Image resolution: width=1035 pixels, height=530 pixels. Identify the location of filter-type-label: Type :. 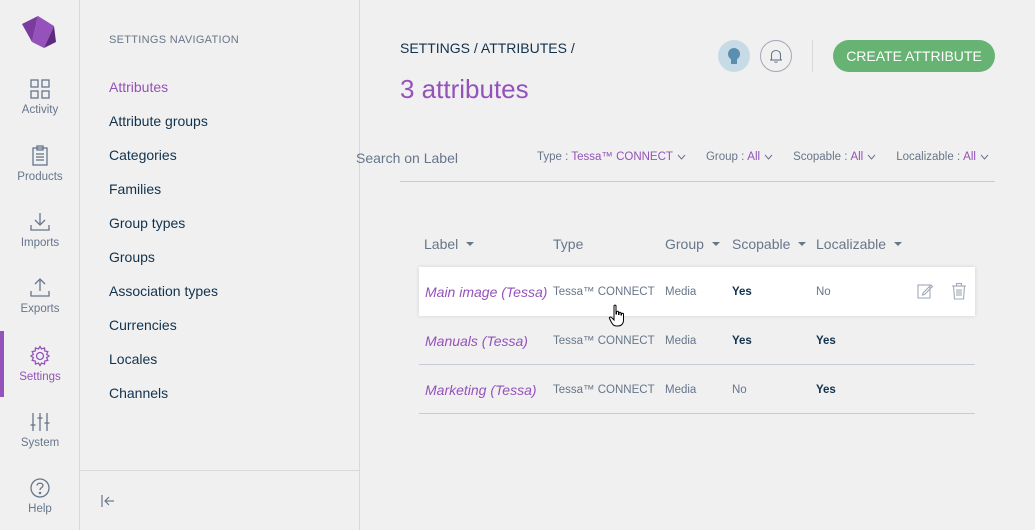
(553, 157).